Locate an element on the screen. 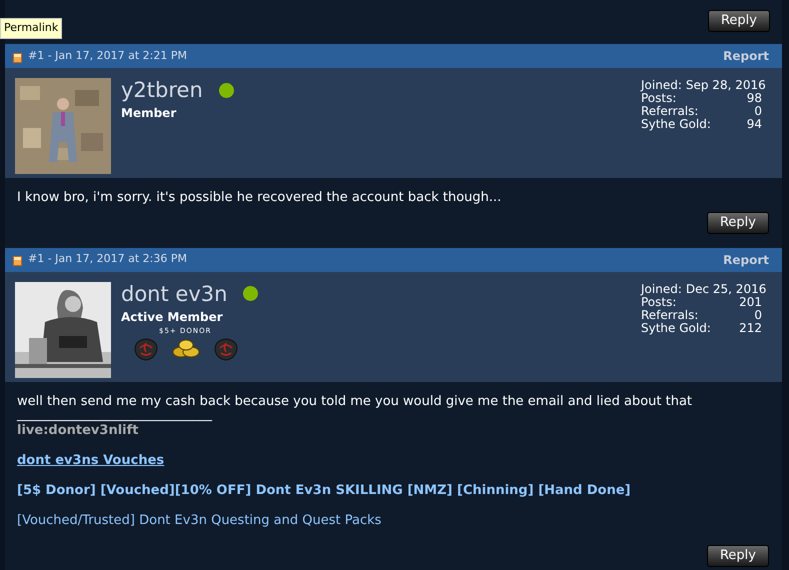 The width and height of the screenshot is (789, 570). signature-link: [Vouched/Trusted] Dont Ev3n Questing and Quest Packs is located at coordinates (199, 521).